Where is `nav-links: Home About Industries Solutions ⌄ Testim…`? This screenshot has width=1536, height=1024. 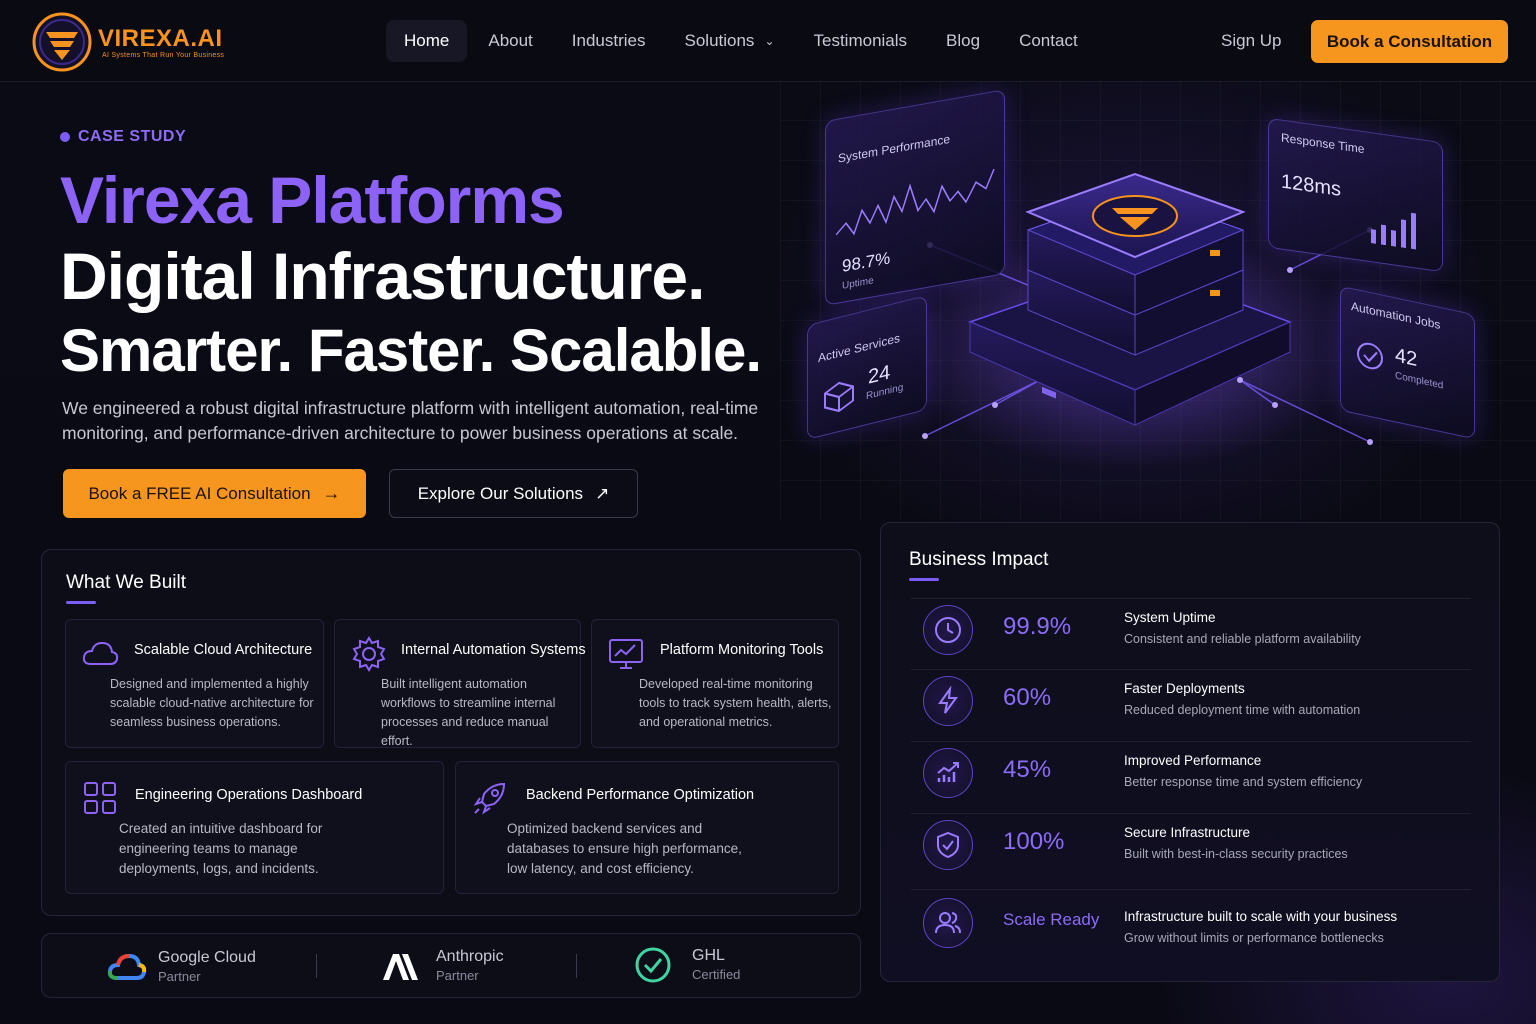 nav-links: Home About Industries Solutions ⌄ Testim… is located at coordinates (742, 41).